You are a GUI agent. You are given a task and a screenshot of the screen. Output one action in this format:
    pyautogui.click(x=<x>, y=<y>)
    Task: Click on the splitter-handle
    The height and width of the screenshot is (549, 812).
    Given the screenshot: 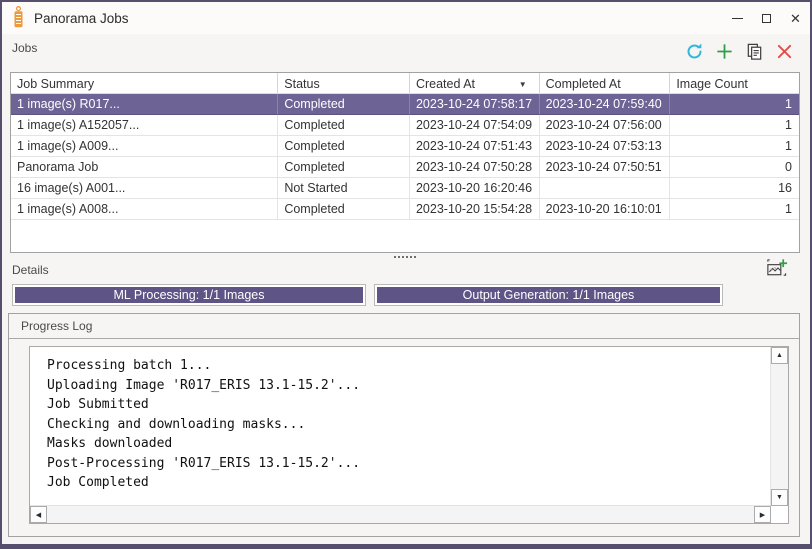 What is the action you would take?
    pyautogui.click(x=405, y=256)
    